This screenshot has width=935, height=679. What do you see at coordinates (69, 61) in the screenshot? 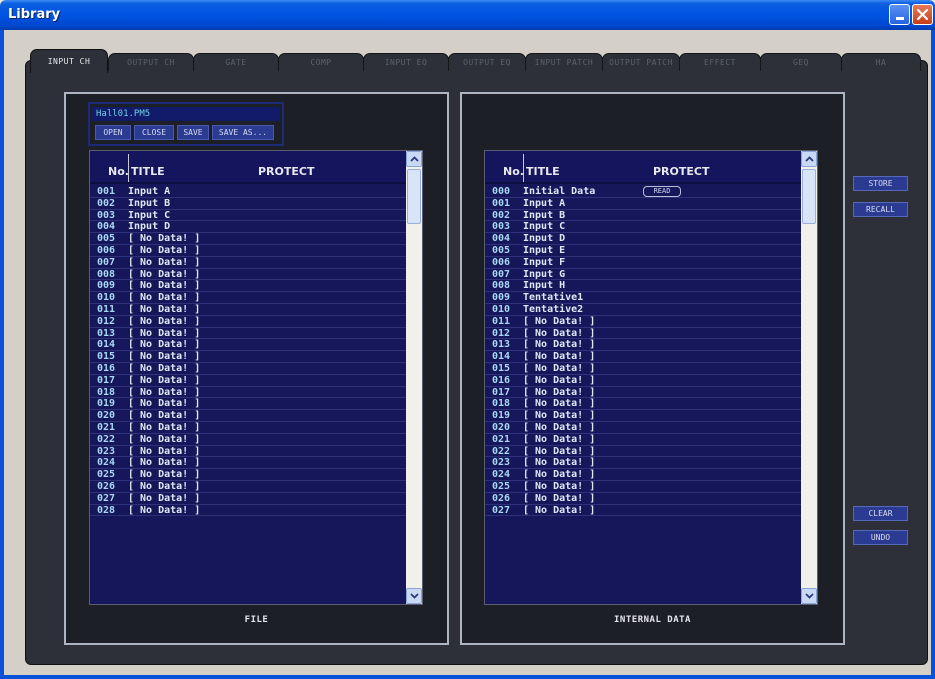
I see `tab-input-ch: INPUT CH` at bounding box center [69, 61].